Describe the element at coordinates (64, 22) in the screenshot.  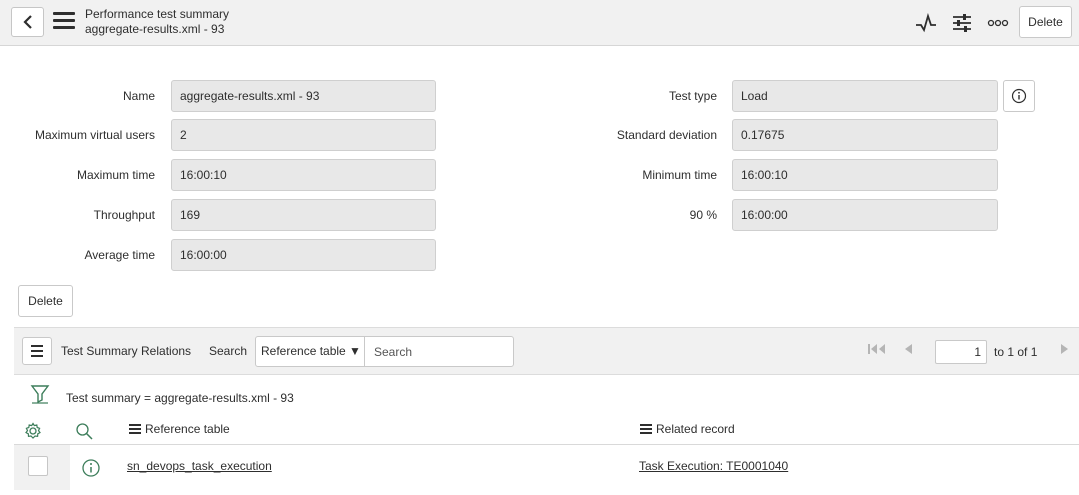
I see `form-menu-icon` at that location.